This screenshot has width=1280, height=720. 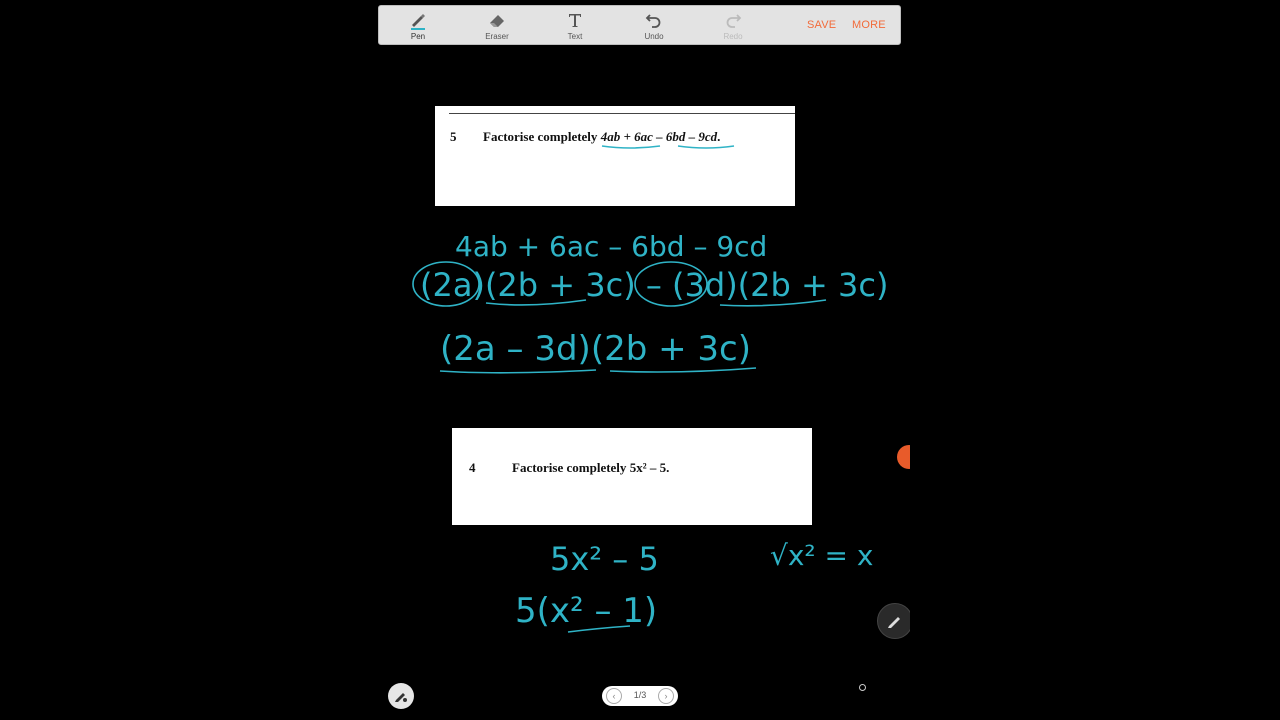 I want to click on next-page-button: ›, so click(x=666, y=696).